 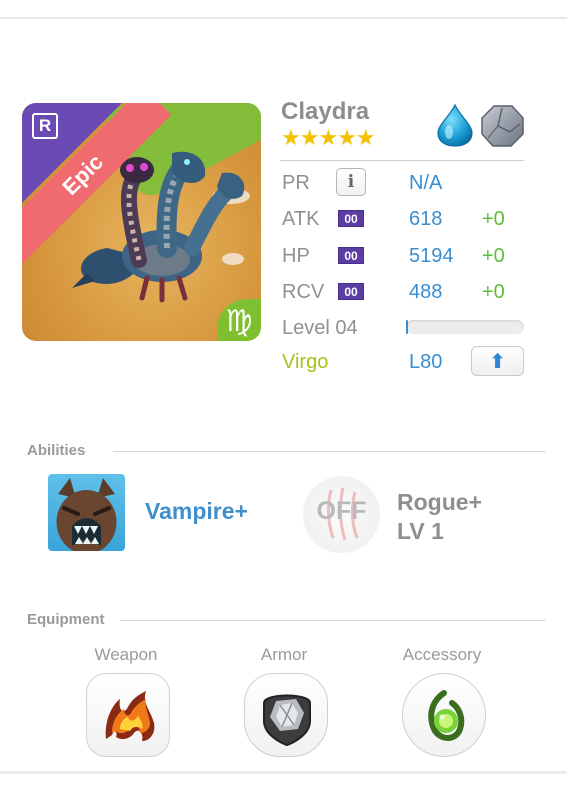 I want to click on rcv-label: RCV, so click(x=303, y=292).